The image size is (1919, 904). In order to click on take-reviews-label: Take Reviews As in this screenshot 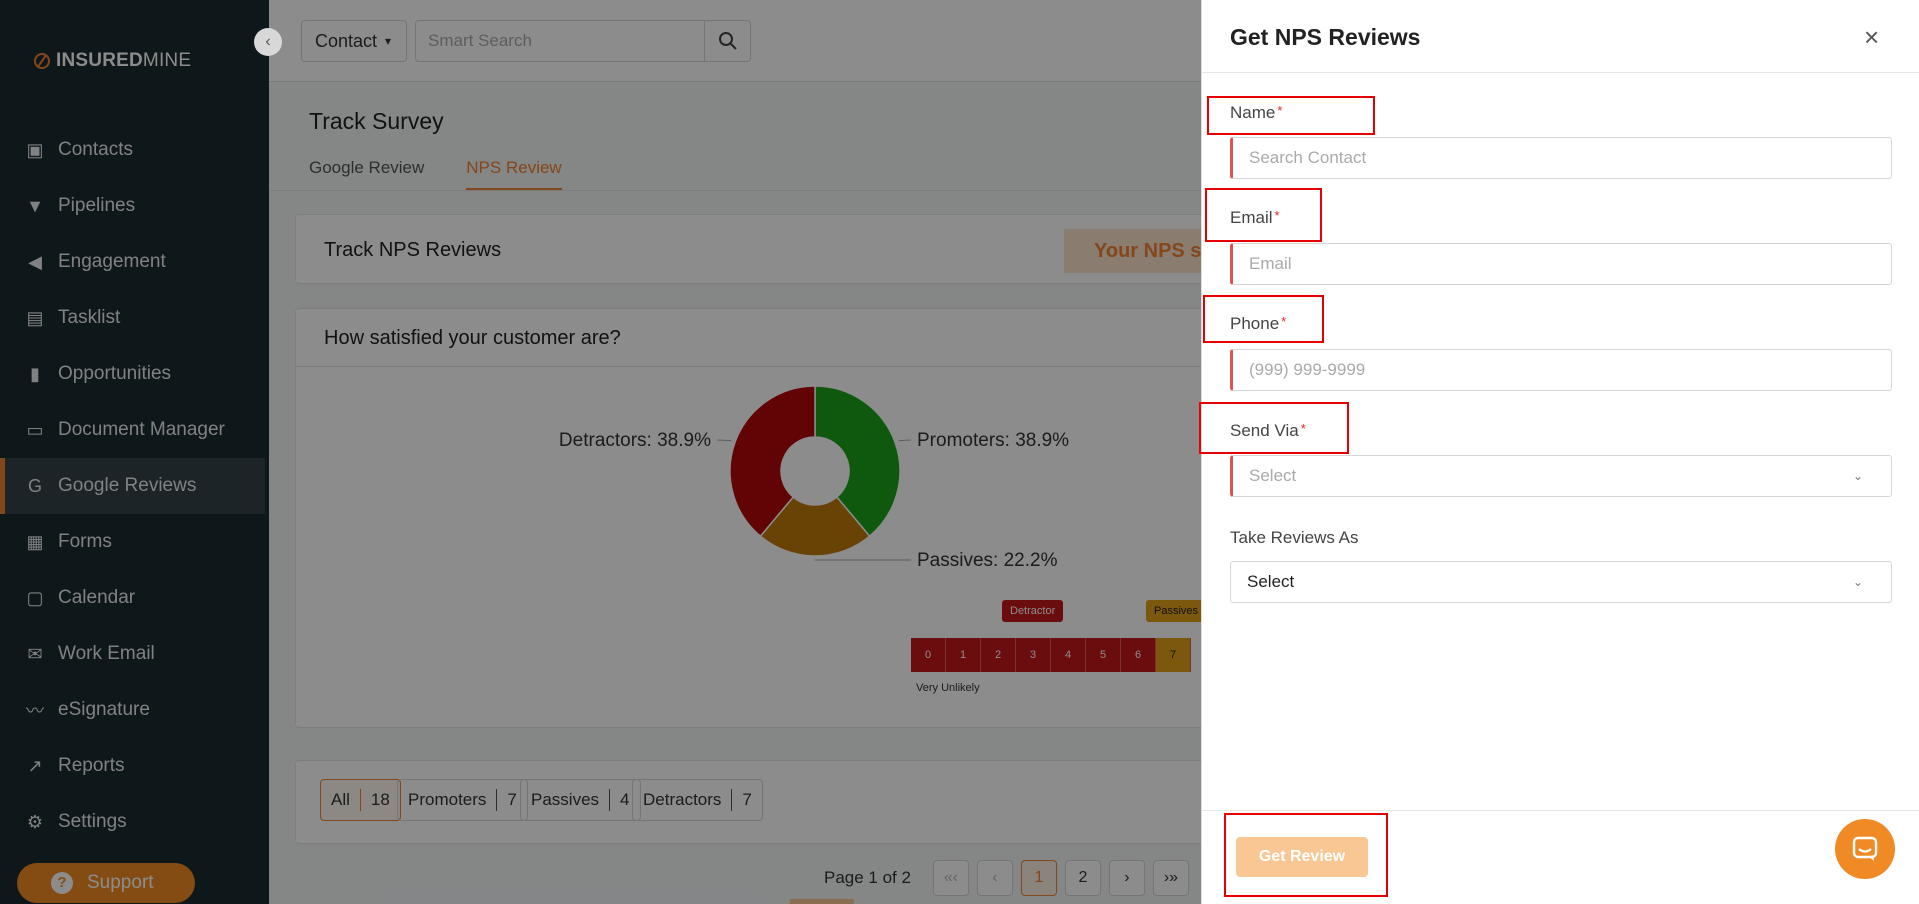, I will do `click(1294, 537)`.